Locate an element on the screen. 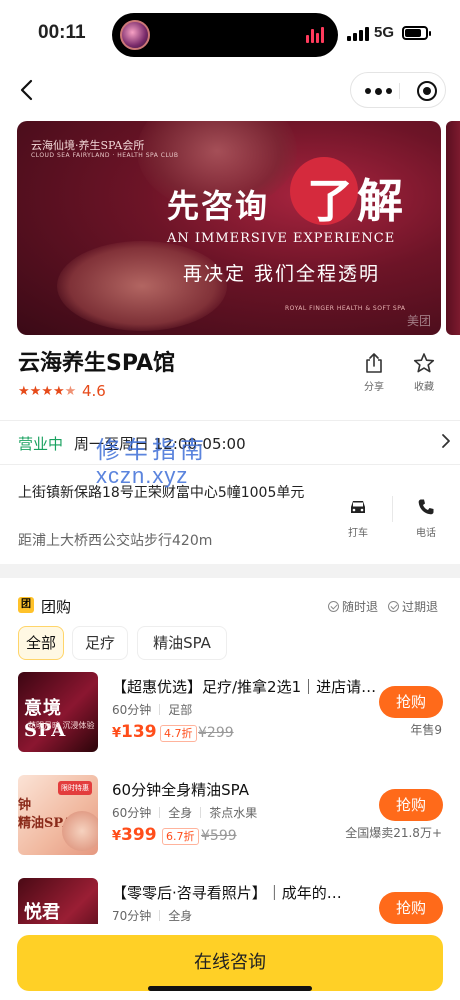  mini-program-capsule is located at coordinates (398, 90).